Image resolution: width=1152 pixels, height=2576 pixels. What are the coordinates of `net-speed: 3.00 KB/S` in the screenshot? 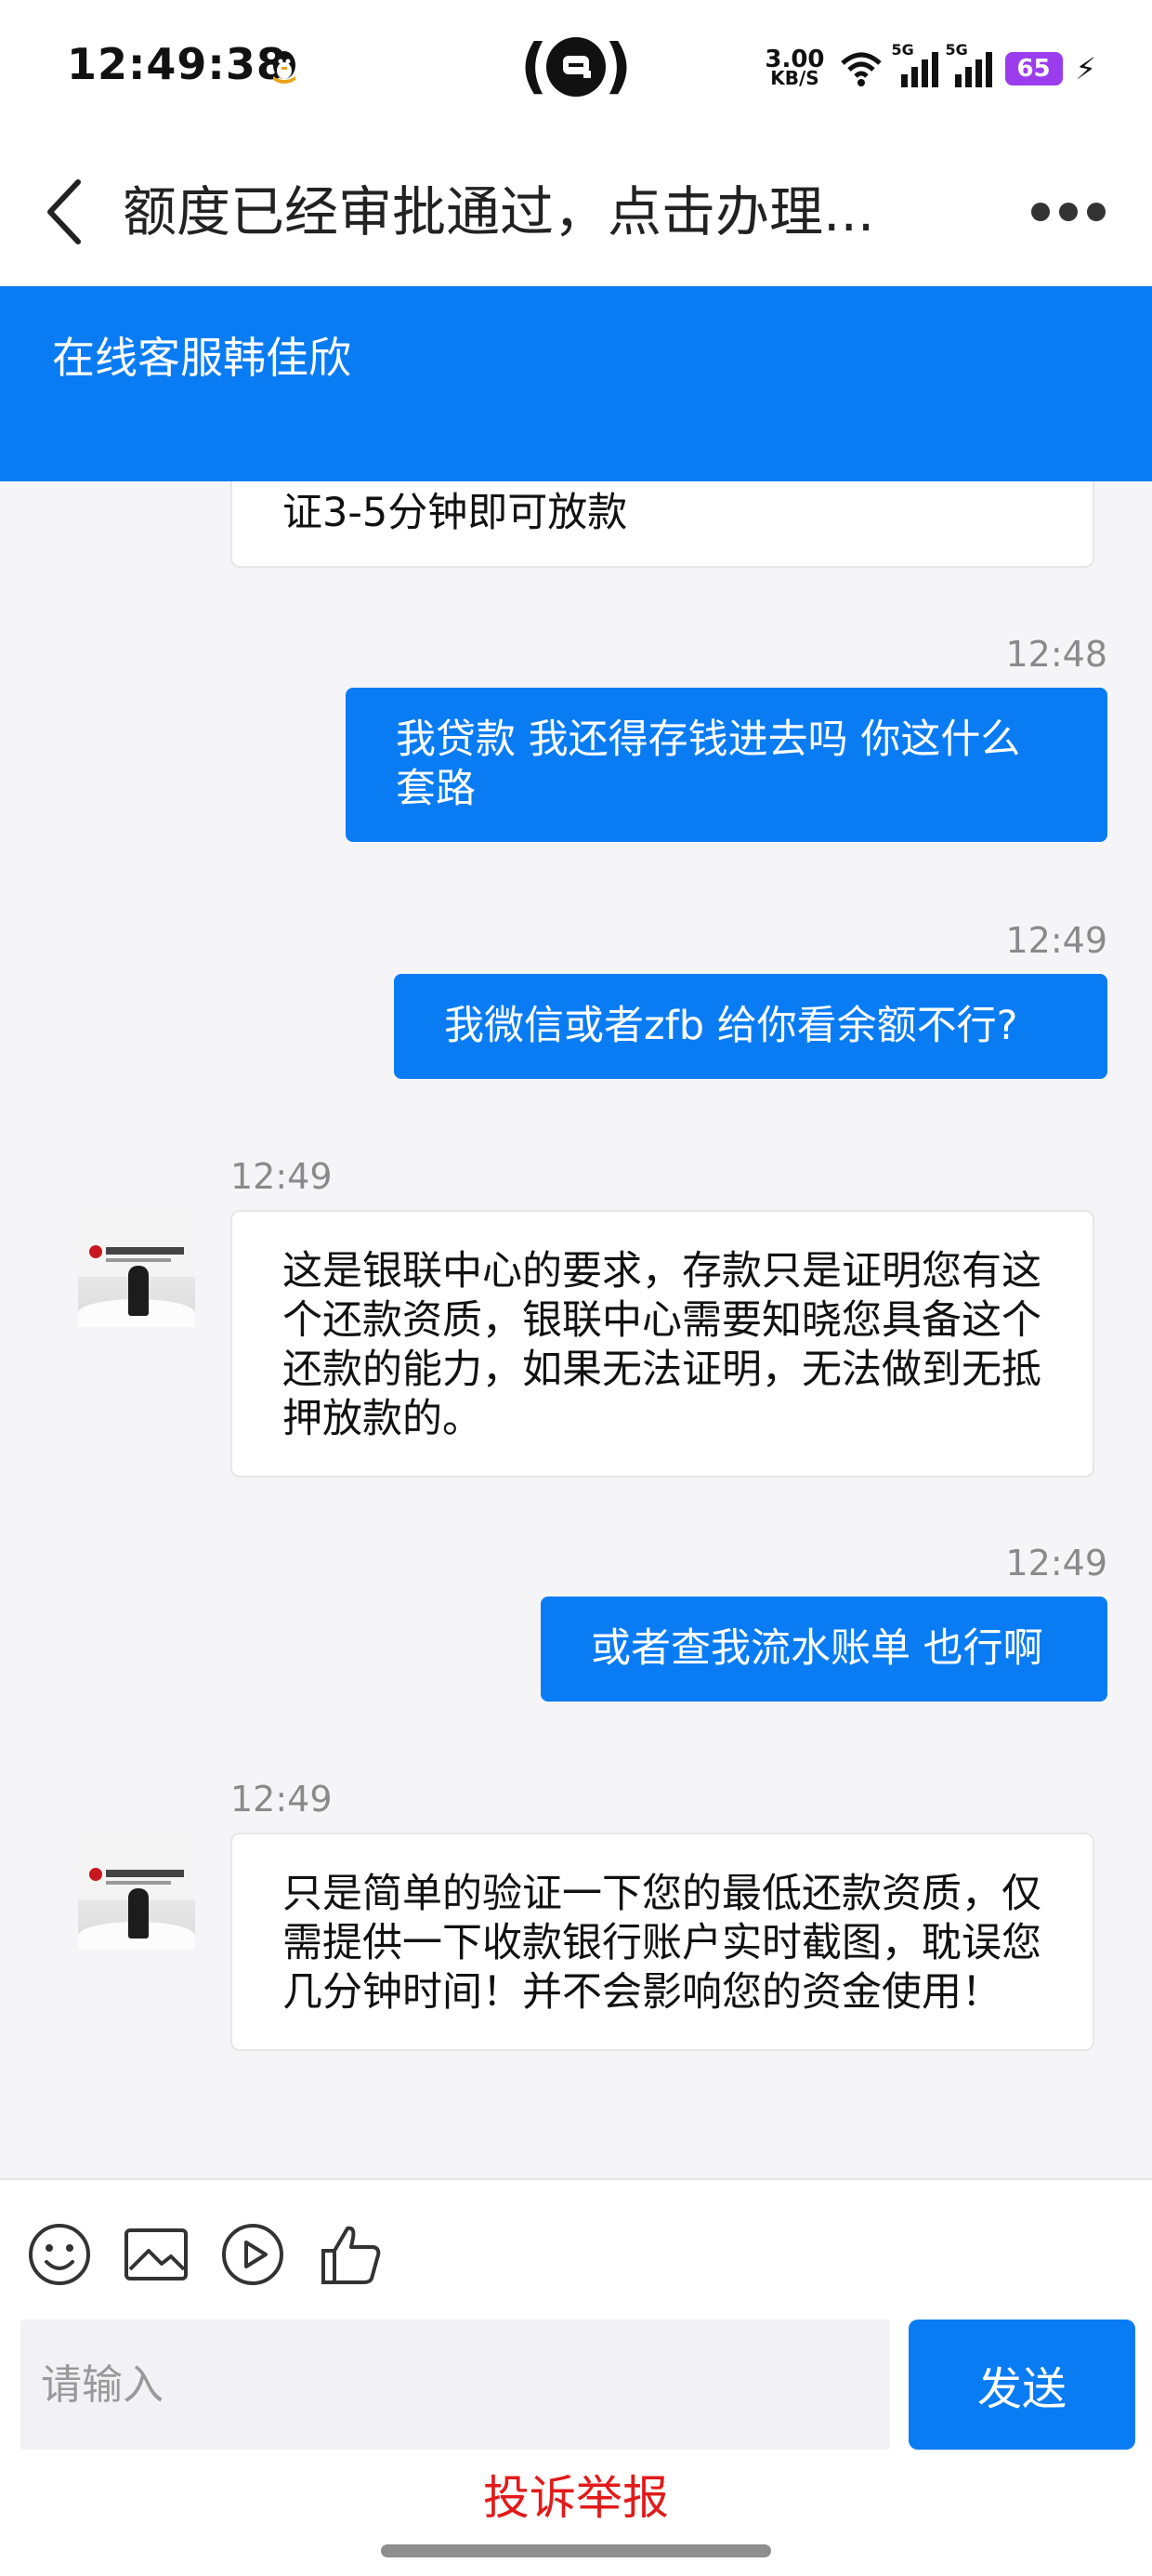 It's located at (795, 67).